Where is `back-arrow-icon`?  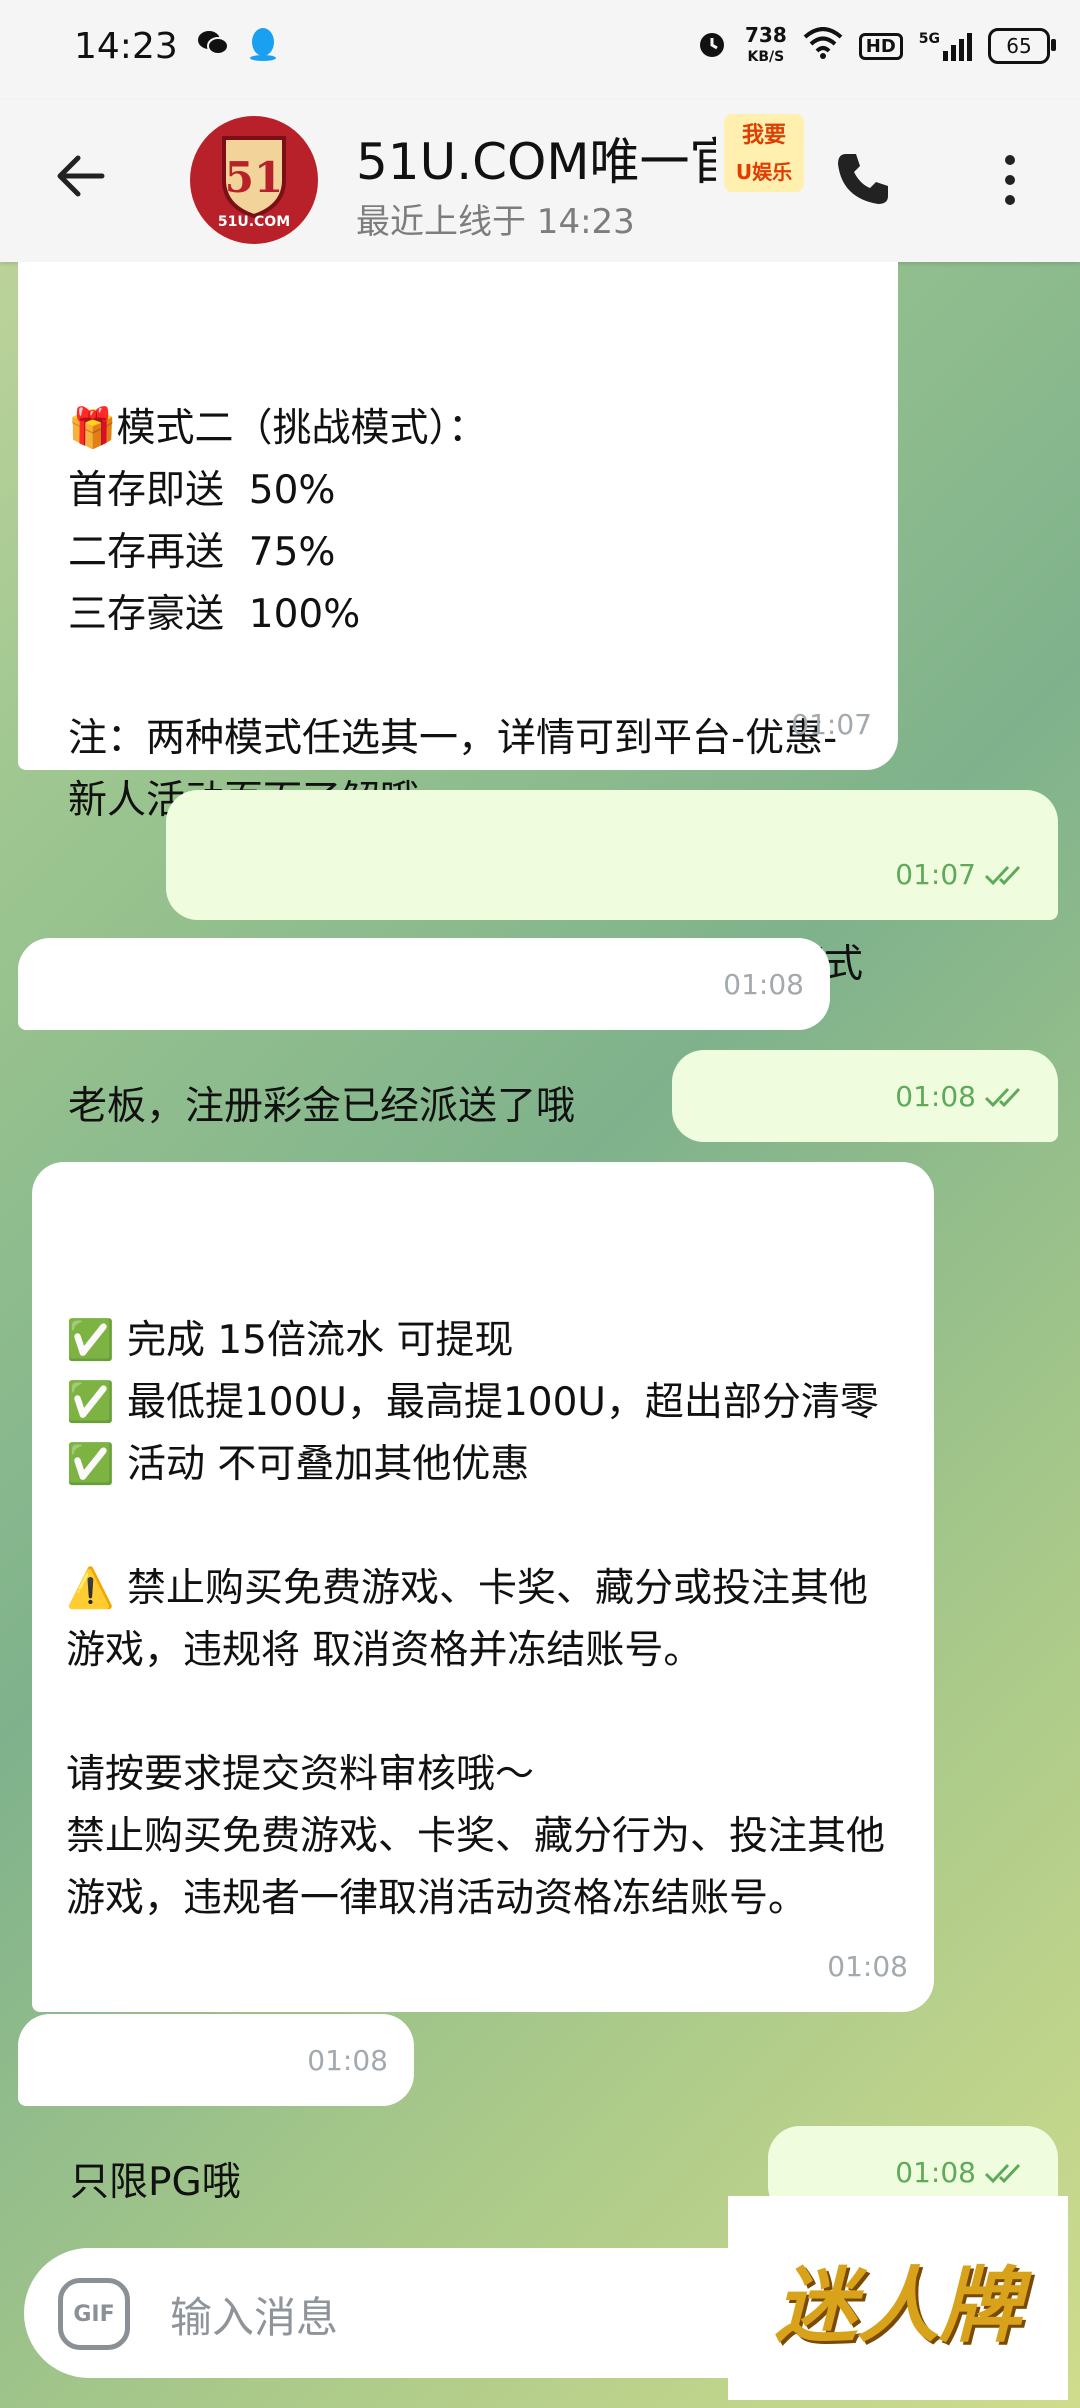 back-arrow-icon is located at coordinates (82, 176).